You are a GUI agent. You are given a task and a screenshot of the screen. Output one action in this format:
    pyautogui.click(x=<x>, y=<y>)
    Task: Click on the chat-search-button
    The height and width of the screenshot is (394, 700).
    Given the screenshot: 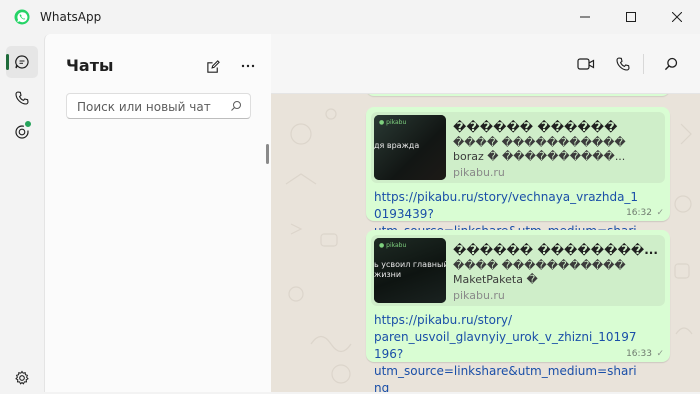 What is the action you would take?
    pyautogui.click(x=671, y=64)
    